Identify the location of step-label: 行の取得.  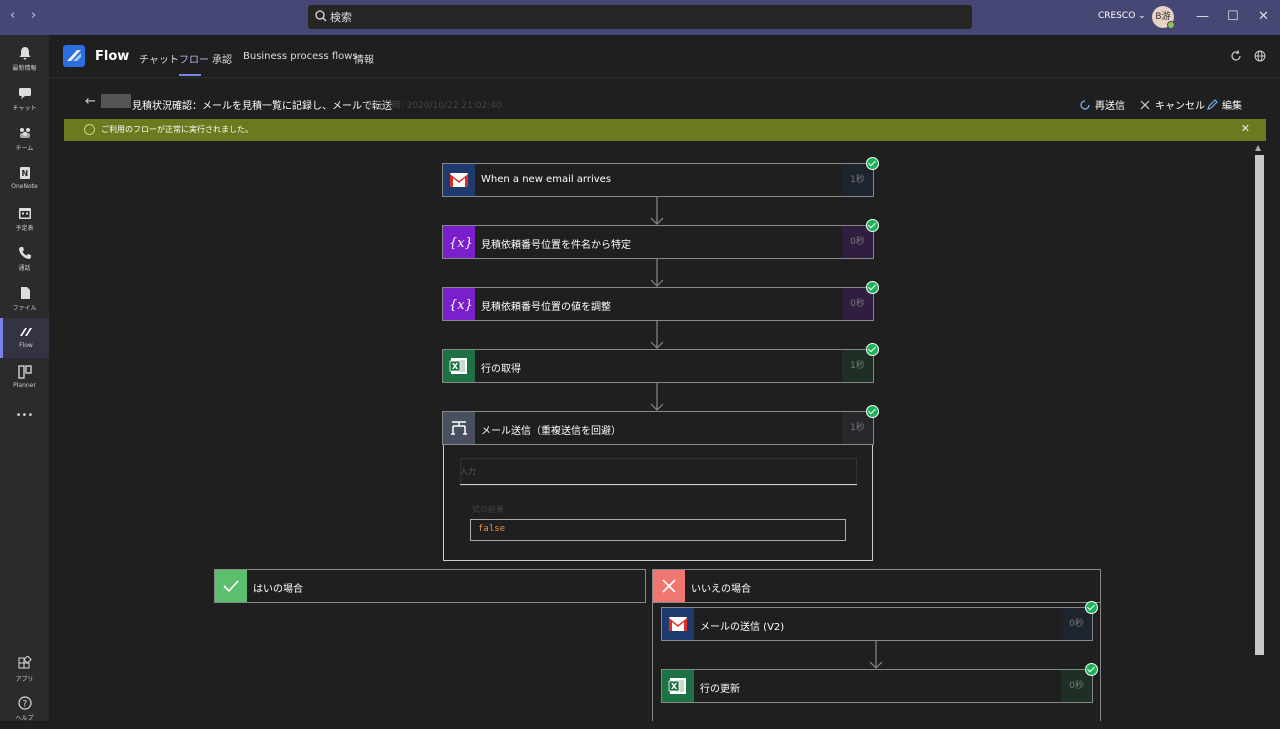
(501, 369).